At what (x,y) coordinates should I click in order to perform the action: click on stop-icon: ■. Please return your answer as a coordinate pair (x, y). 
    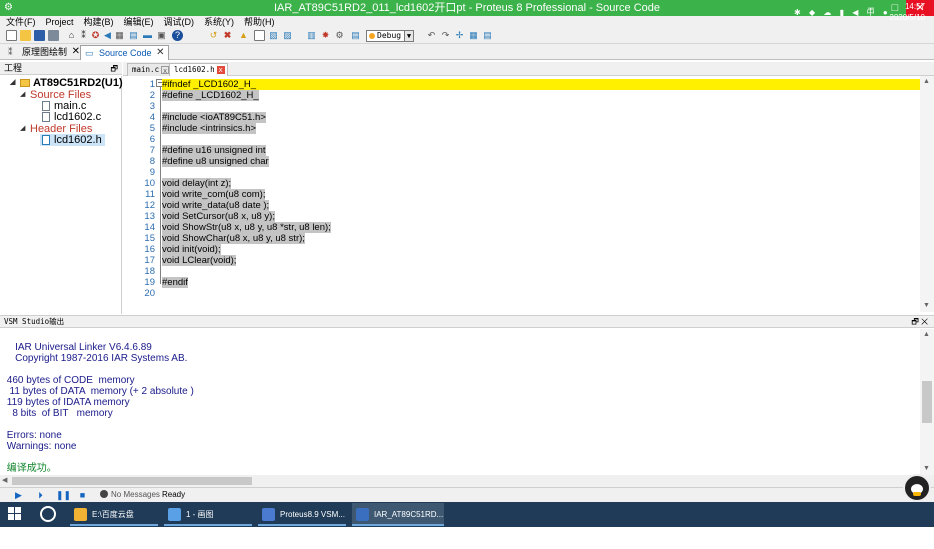
    Looking at the image, I should click on (82, 495).